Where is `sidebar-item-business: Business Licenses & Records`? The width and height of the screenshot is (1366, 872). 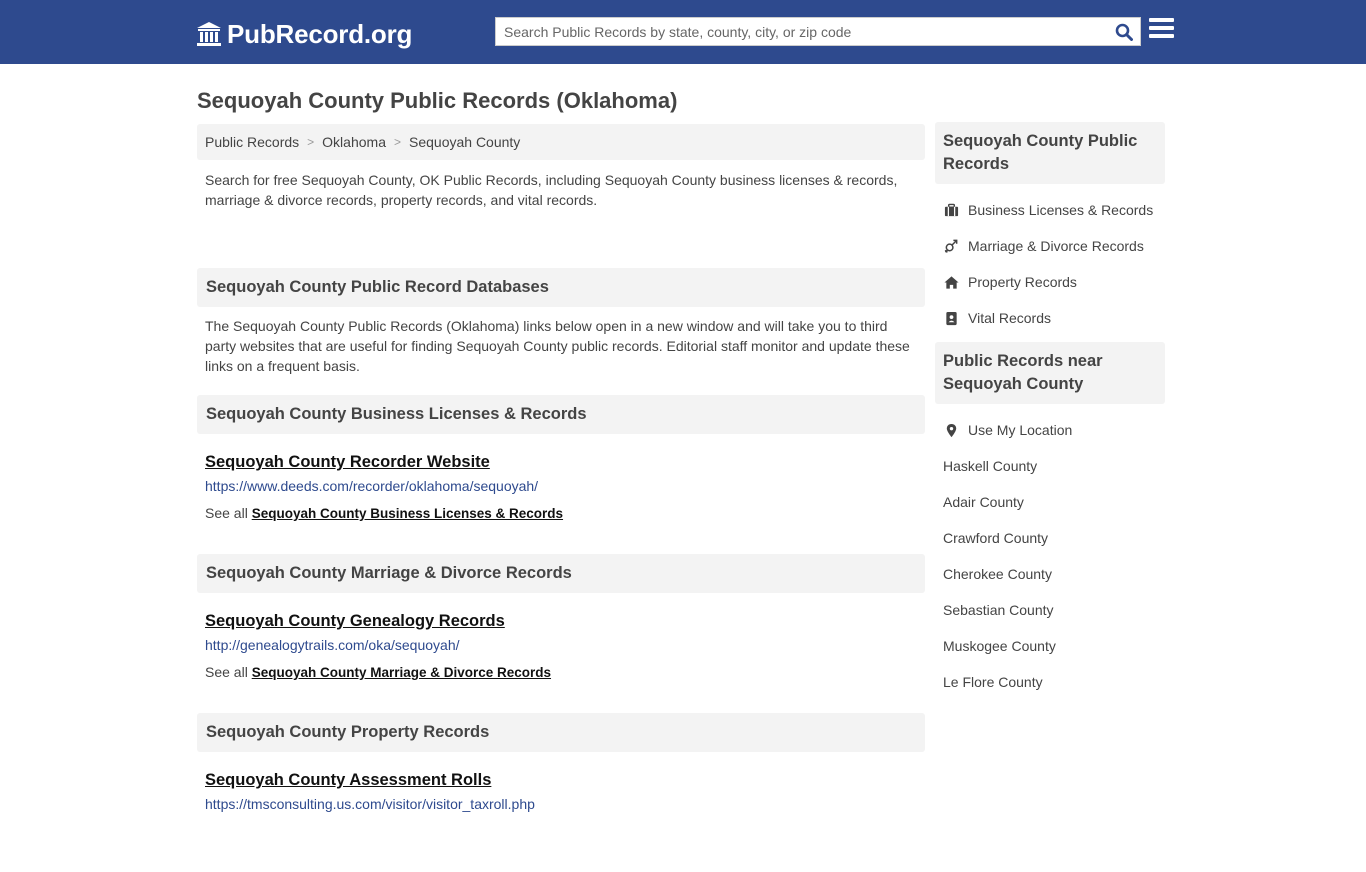 sidebar-item-business: Business Licenses & Records is located at coordinates (1050, 210).